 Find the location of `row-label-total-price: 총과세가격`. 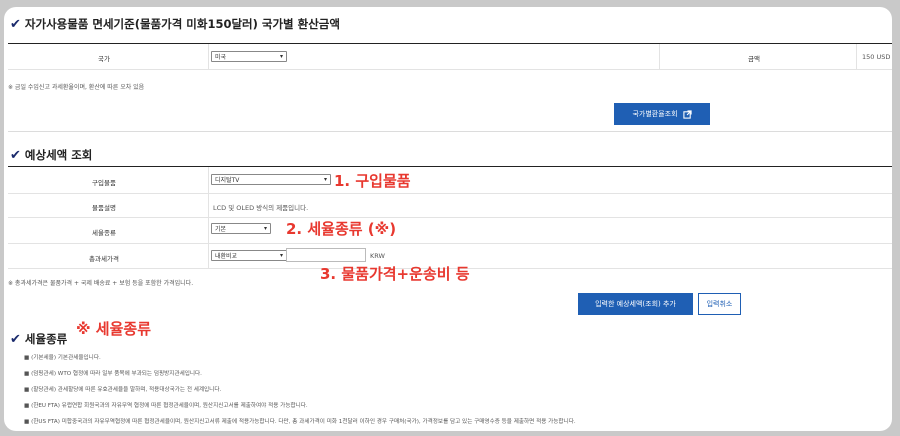

row-label-total-price: 총과세가격 is located at coordinates (104, 259).